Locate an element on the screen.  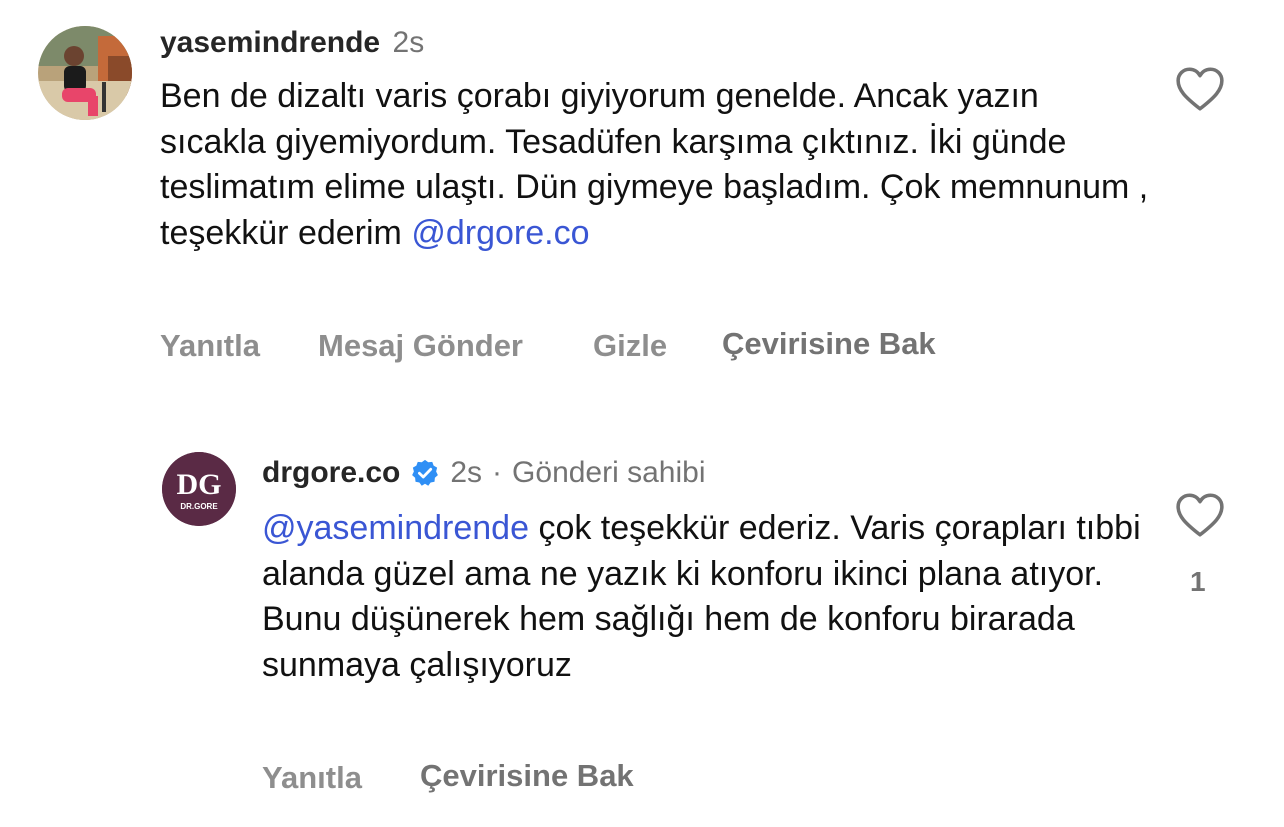
comment-header: yasemindrende 2s is located at coordinates (292, 43).